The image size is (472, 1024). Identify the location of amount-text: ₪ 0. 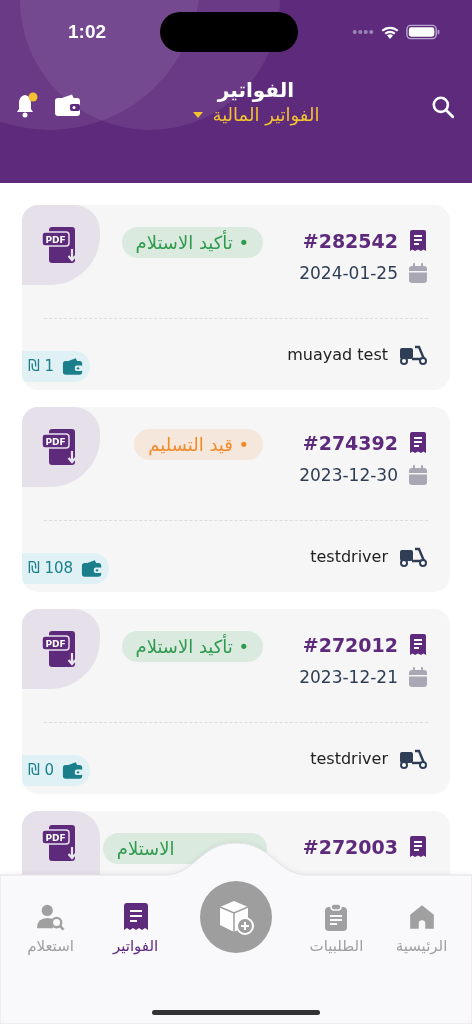
(41, 770).